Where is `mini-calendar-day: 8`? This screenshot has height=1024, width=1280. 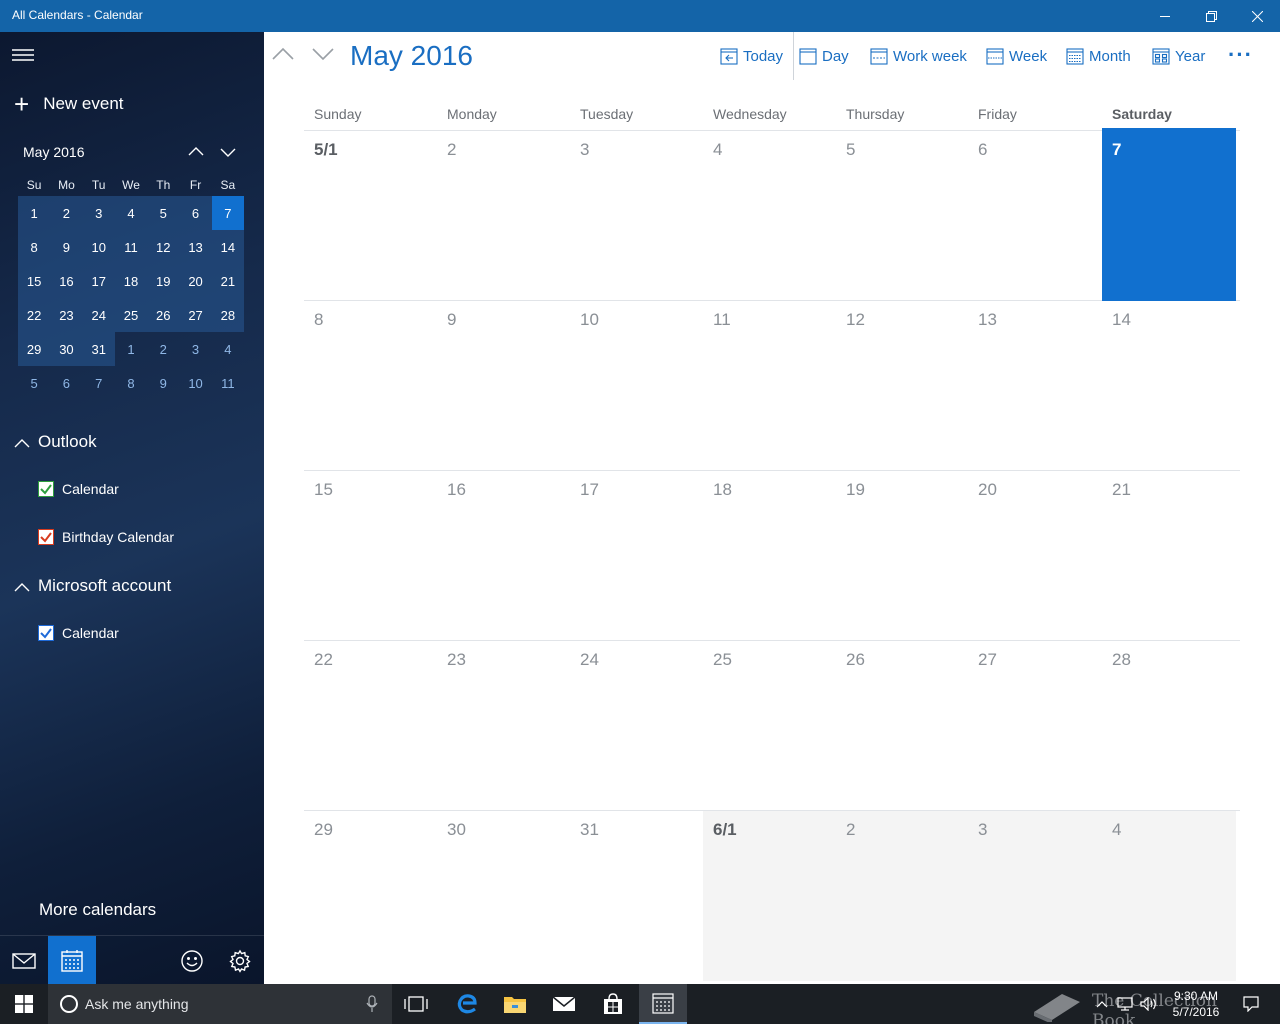
mini-calendar-day: 8 is located at coordinates (131, 383).